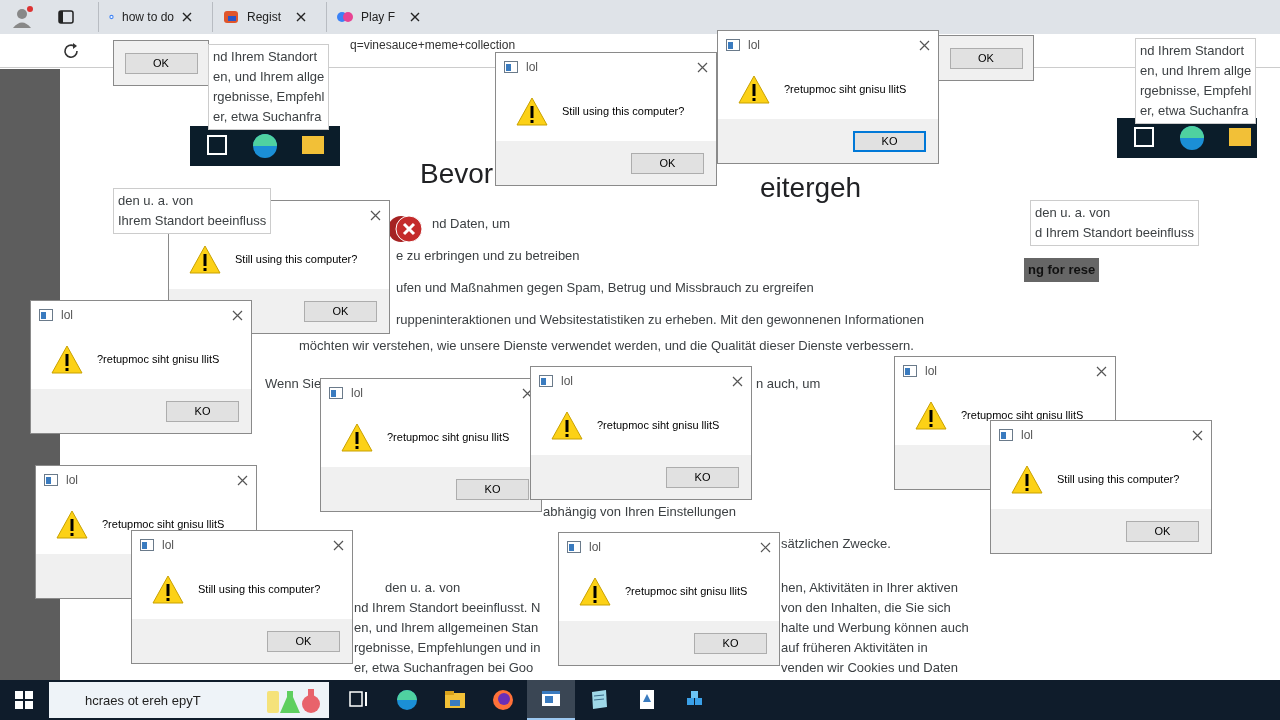  Describe the element at coordinates (811, 188) in the screenshot. I see `page-heading: eitergeh` at that location.